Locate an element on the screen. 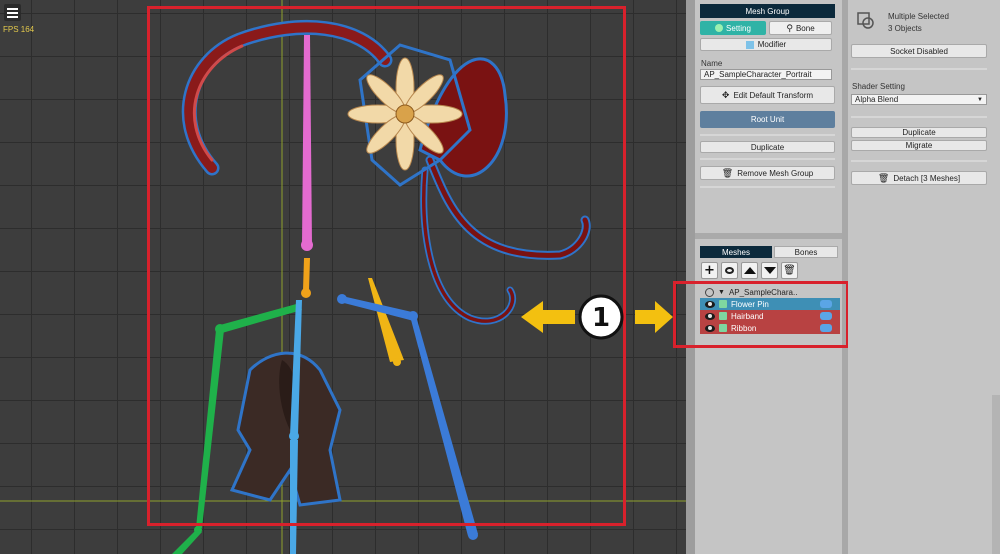  socket-button: Socket Disabled is located at coordinates (919, 51).